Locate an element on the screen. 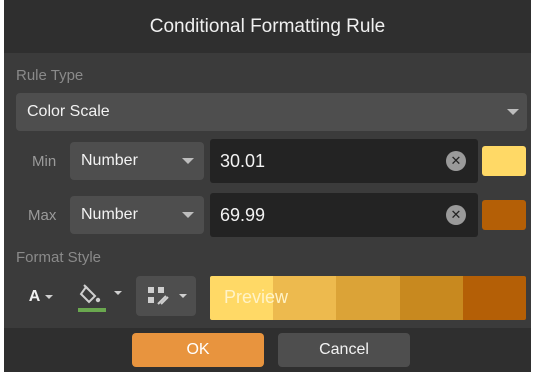  dialog-title: Conditional Formatting Rule is located at coordinates (267, 26).